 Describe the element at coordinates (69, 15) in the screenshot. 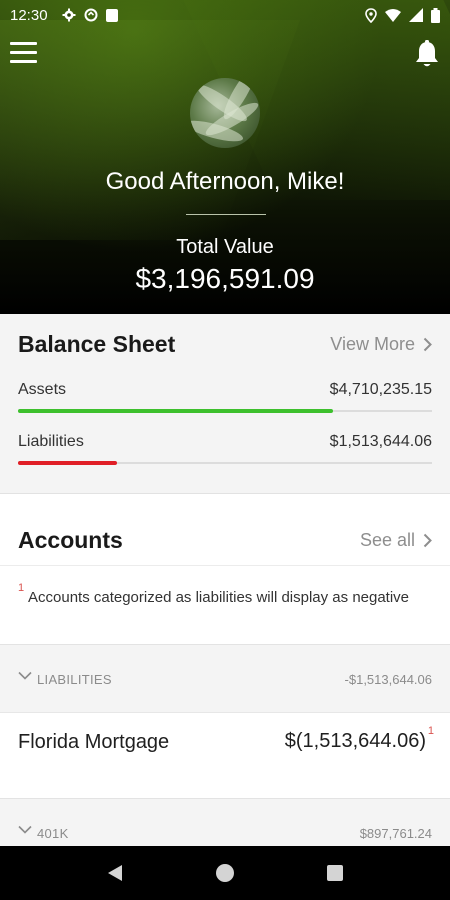

I see `gear-icon` at that location.